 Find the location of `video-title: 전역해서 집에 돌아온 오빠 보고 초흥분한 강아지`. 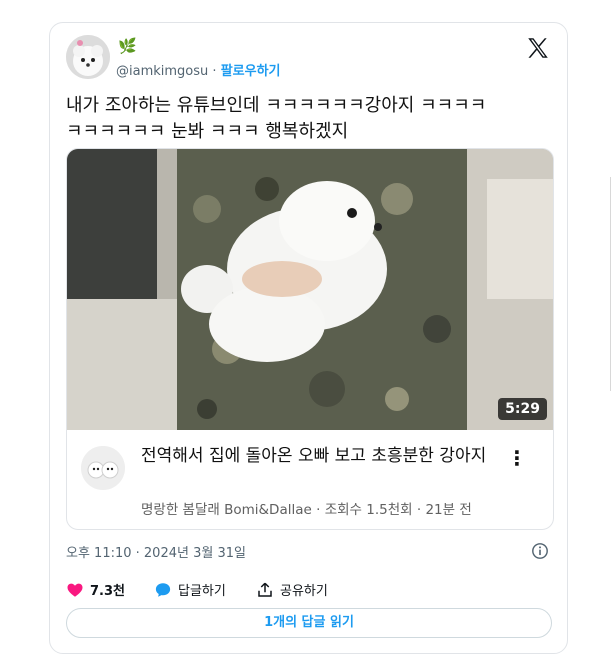

video-title: 전역해서 집에 돌아온 오빠 보고 초흥분한 강아지 is located at coordinates (326, 456).